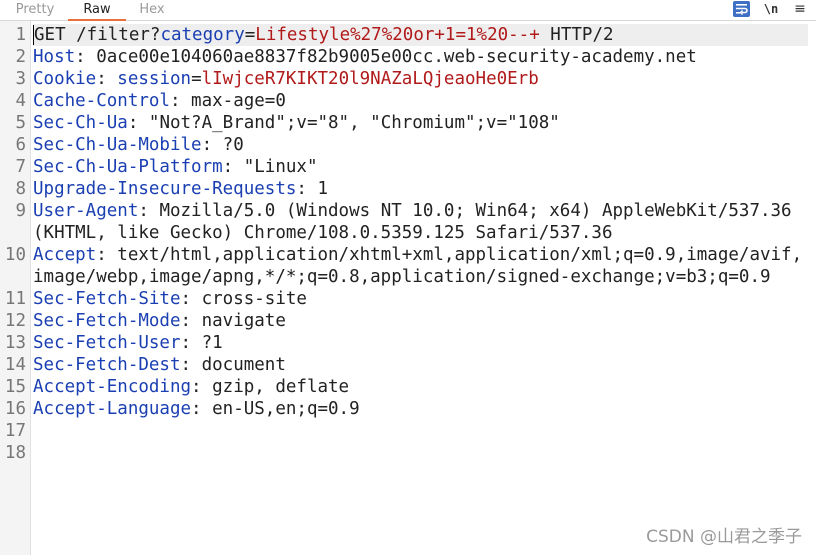  Describe the element at coordinates (20, 211) in the screenshot. I see `line-number: 9` at that location.